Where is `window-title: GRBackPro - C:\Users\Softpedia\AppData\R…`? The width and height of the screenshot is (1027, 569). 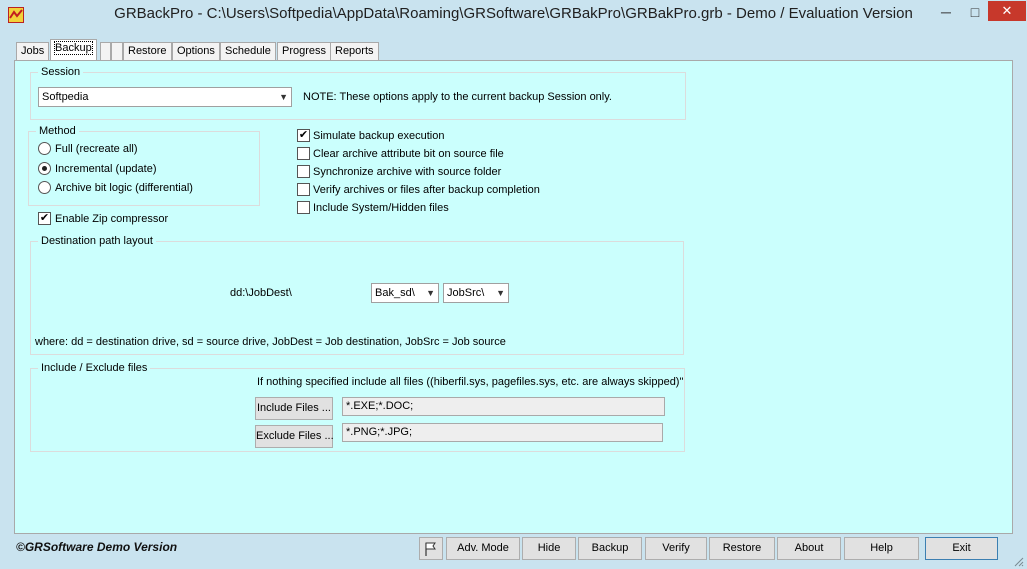
window-title: GRBackPro - C:\Users\Softpedia\AppData\R… is located at coordinates (513, 13).